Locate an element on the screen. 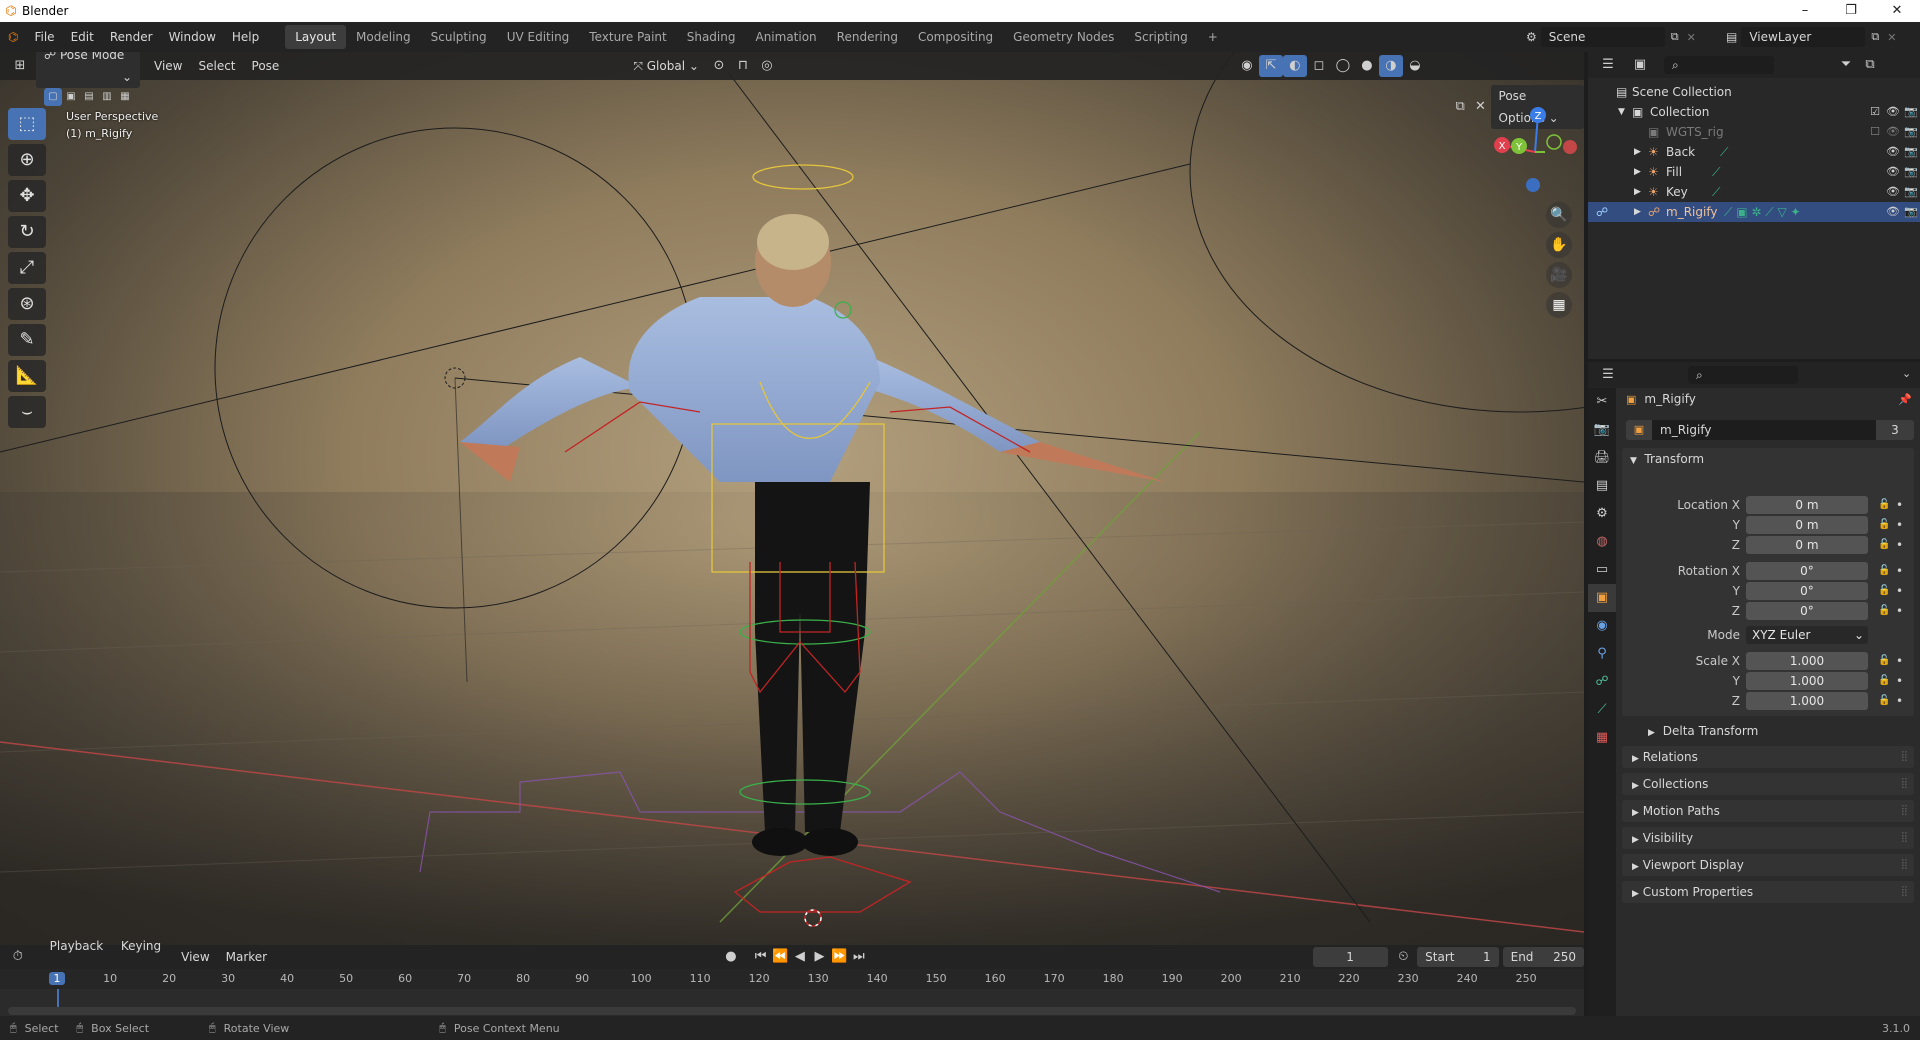 The width and height of the screenshot is (1920, 1040). outliner-row-m-rigify: ☍ ▶ ☍ m_Rigify ⟋ ▣ ✲ ⟋ ▽ ✦ 👁 📷 is located at coordinates (1754, 212).